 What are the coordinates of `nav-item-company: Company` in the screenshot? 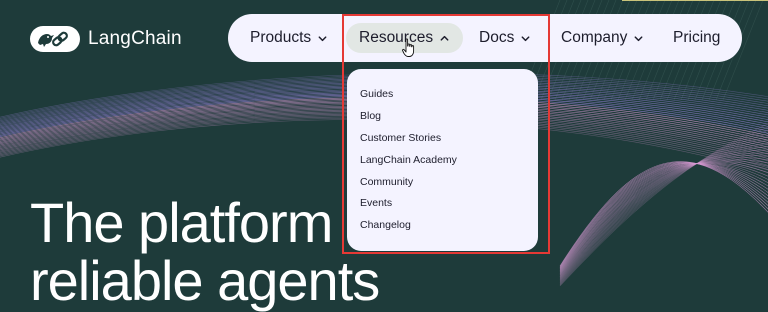 It's located at (602, 38).